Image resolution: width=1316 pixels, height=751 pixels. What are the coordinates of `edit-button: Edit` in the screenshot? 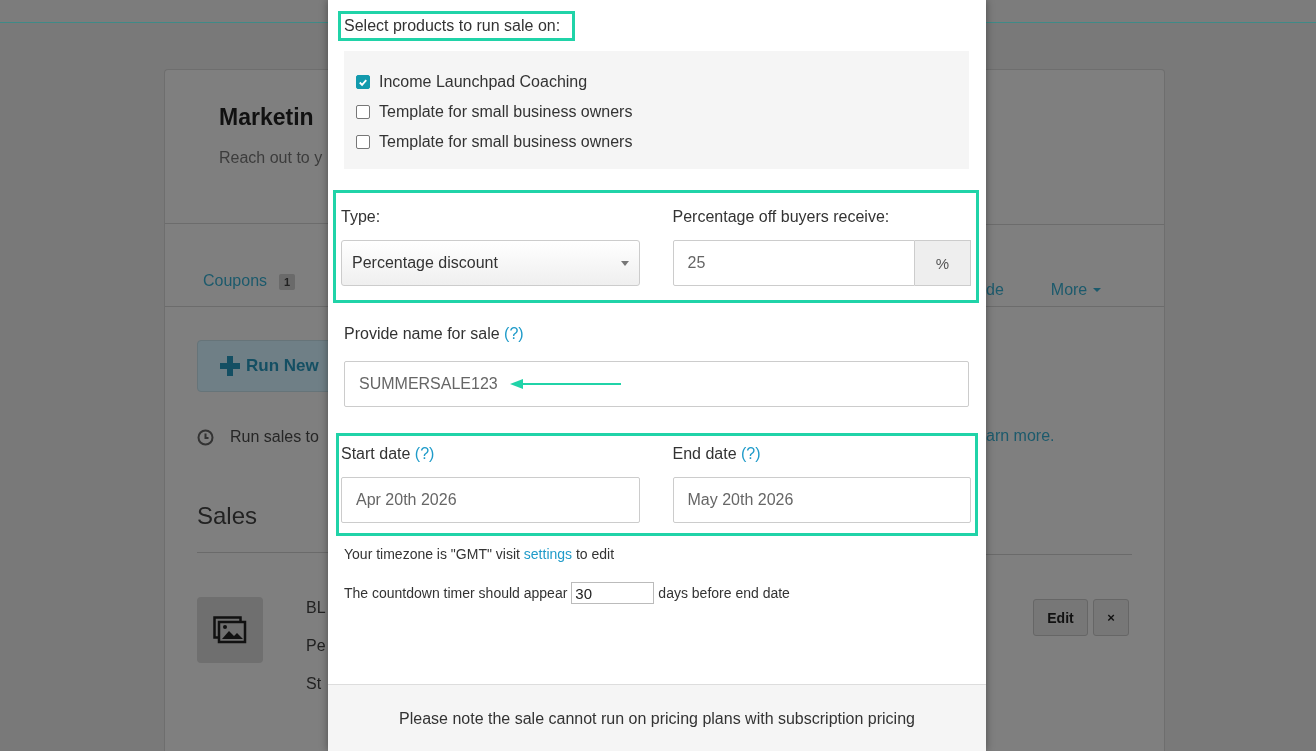 It's located at (1060, 617).